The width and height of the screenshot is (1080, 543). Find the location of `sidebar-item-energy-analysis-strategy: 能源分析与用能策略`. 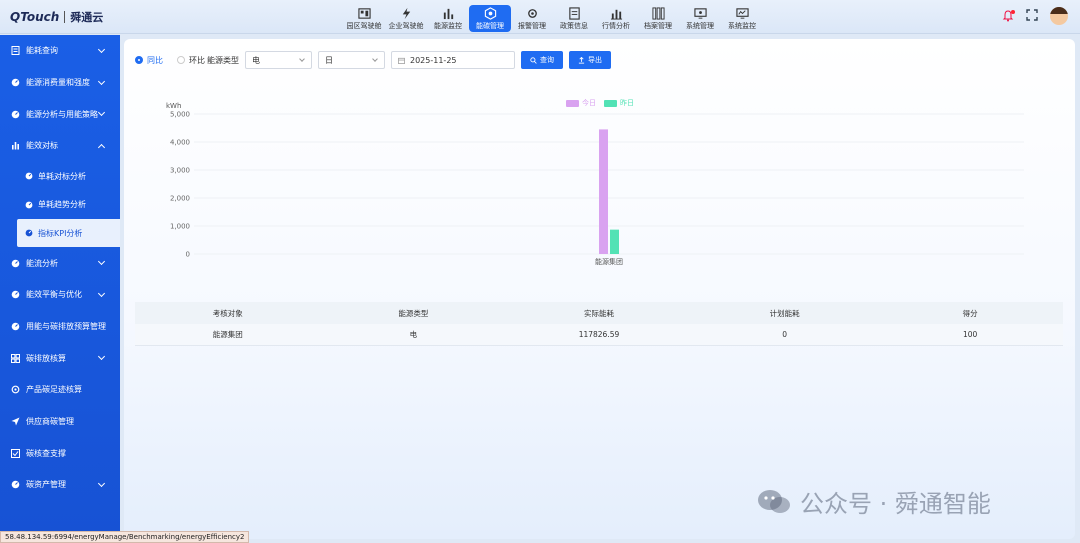

sidebar-item-energy-analysis-strategy: 能源分析与用能策略 is located at coordinates (60, 114).